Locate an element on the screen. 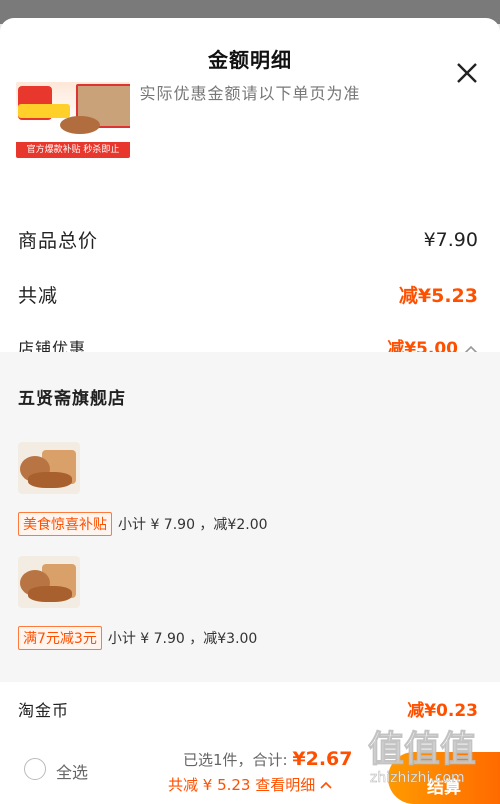  view-details-link: 共减 ¥ 5.23 查看明细 is located at coordinates (250, 784).